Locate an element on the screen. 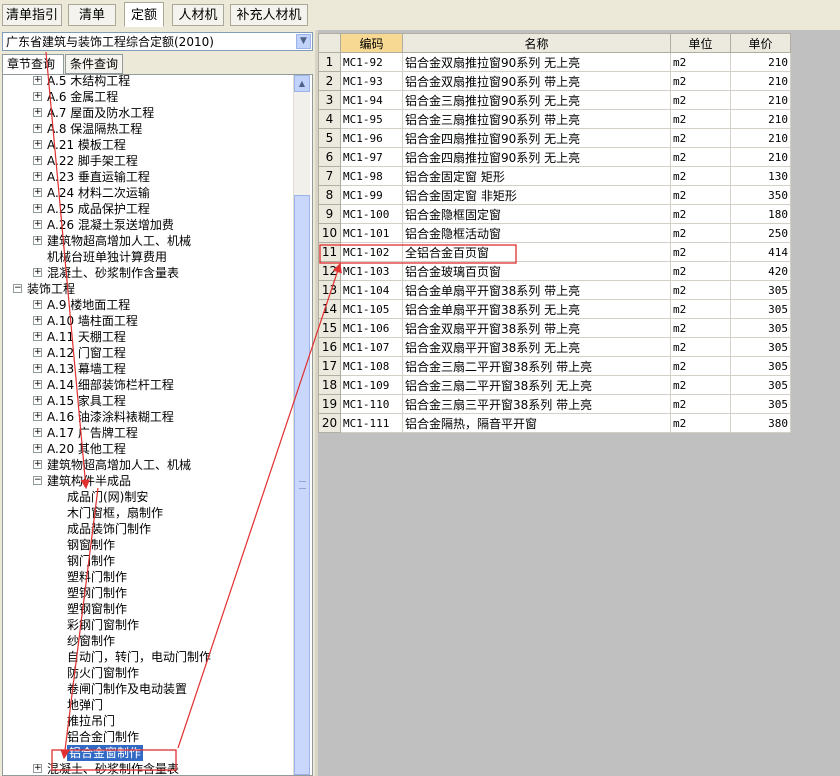  row-index: 18 is located at coordinates (329, 385).